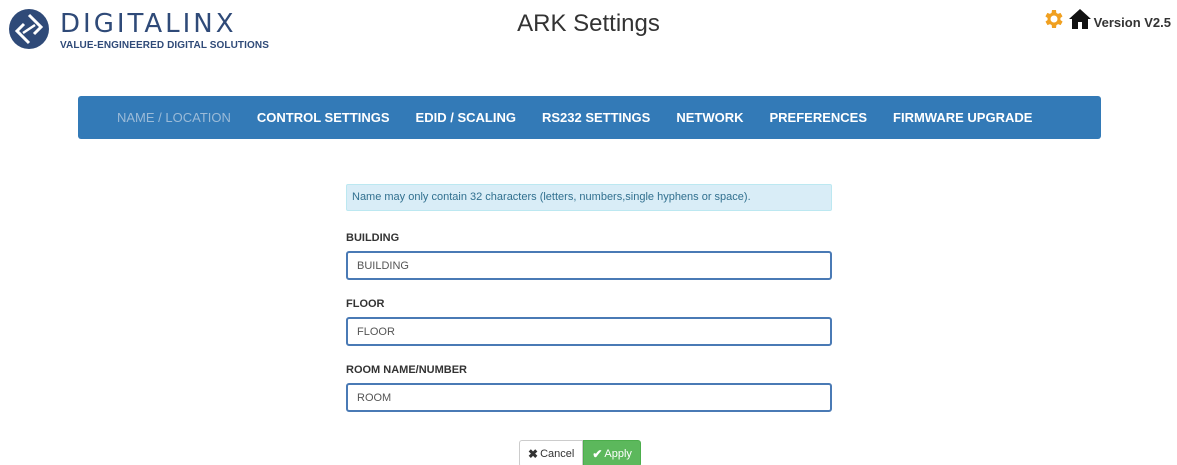  I want to click on nav-item-control-settings: CONTROL SETTINGS, so click(323, 117).